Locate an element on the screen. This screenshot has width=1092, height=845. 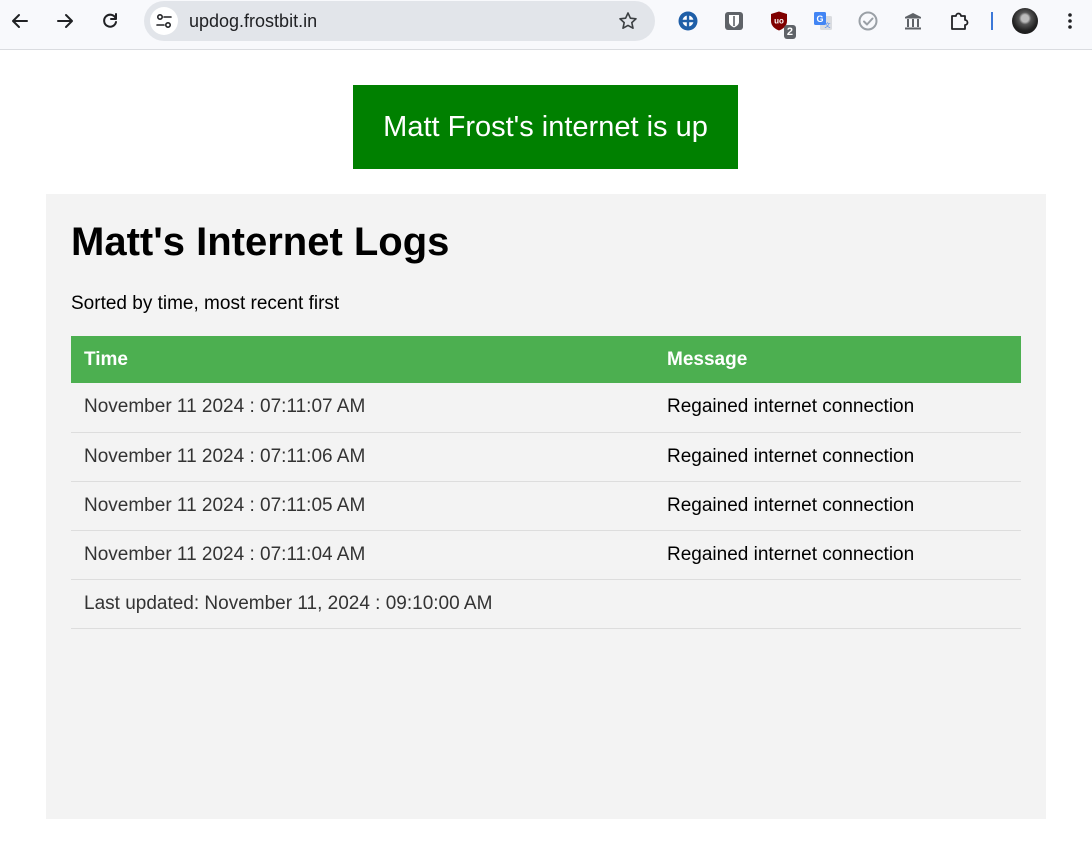
forward-button is located at coordinates (65, 21).